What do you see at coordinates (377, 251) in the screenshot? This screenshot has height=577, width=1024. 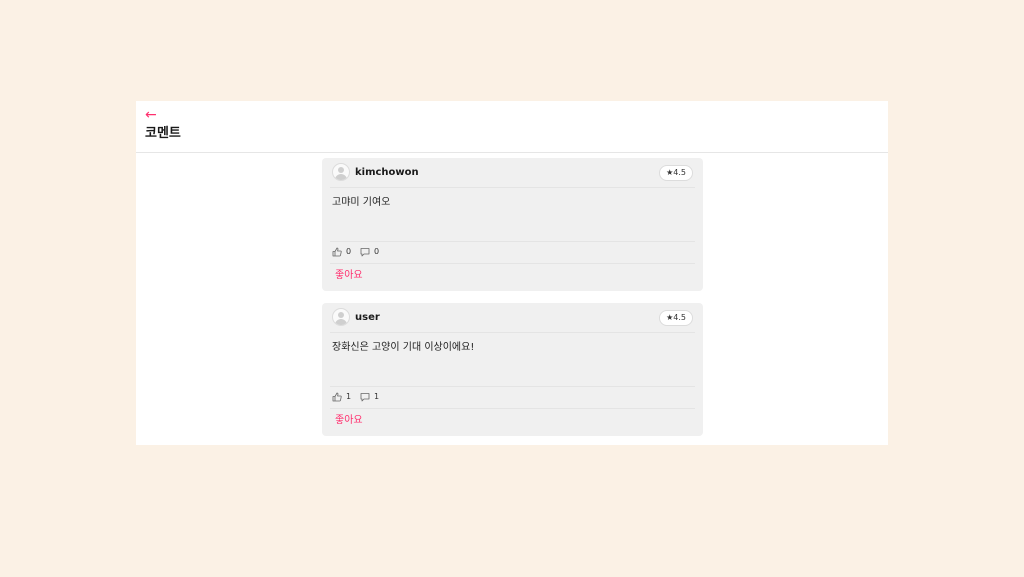 I see `reply-count: 0` at bounding box center [377, 251].